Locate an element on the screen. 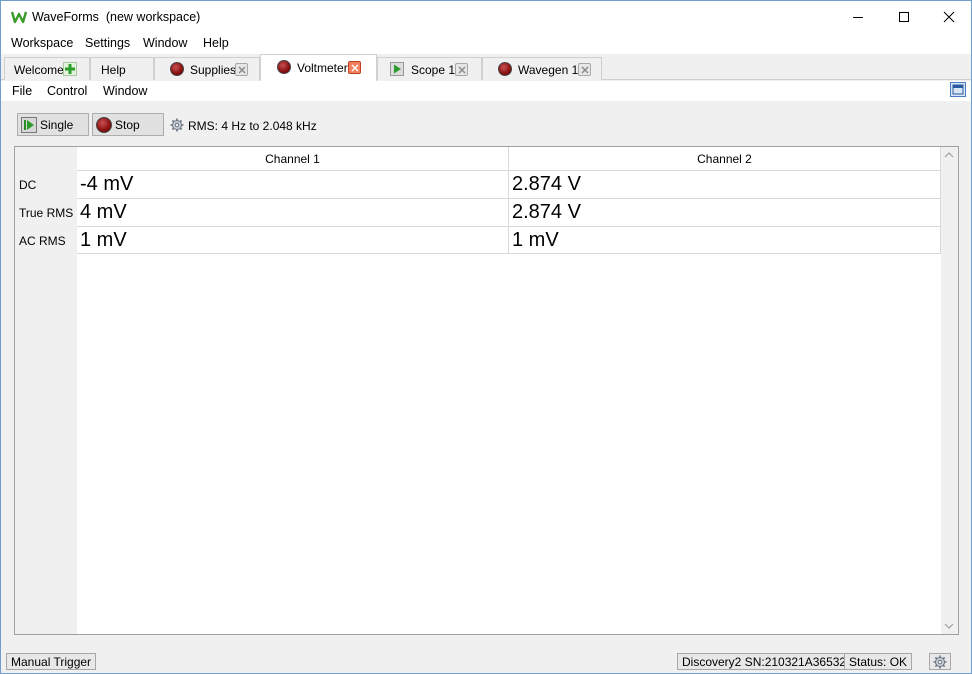 This screenshot has width=972, height=674. table-row-dc: DC -4 mV 2.874 V is located at coordinates (478, 184).